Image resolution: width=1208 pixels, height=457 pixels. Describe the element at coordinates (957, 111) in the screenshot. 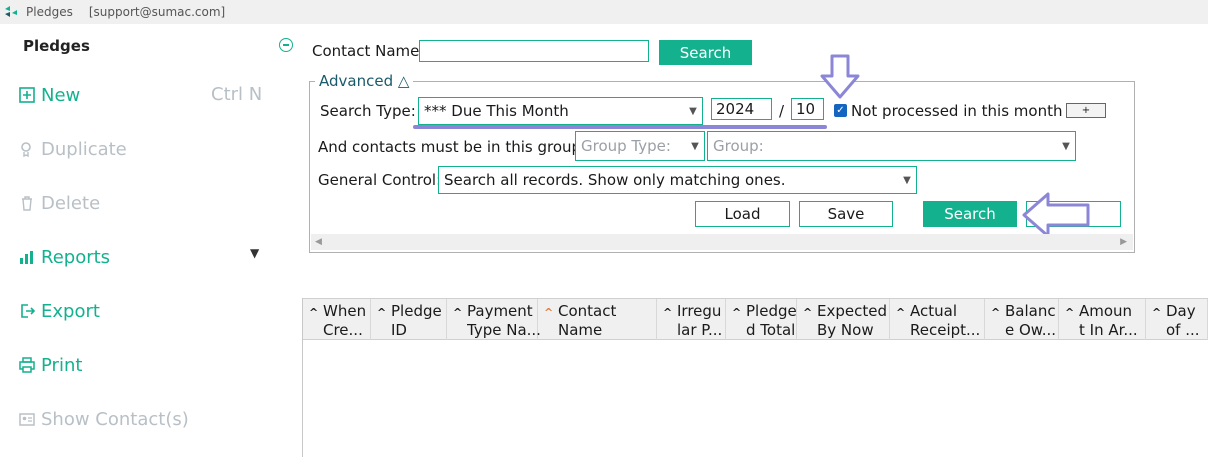

I see `not-processed-label: Not processed in this month` at that location.